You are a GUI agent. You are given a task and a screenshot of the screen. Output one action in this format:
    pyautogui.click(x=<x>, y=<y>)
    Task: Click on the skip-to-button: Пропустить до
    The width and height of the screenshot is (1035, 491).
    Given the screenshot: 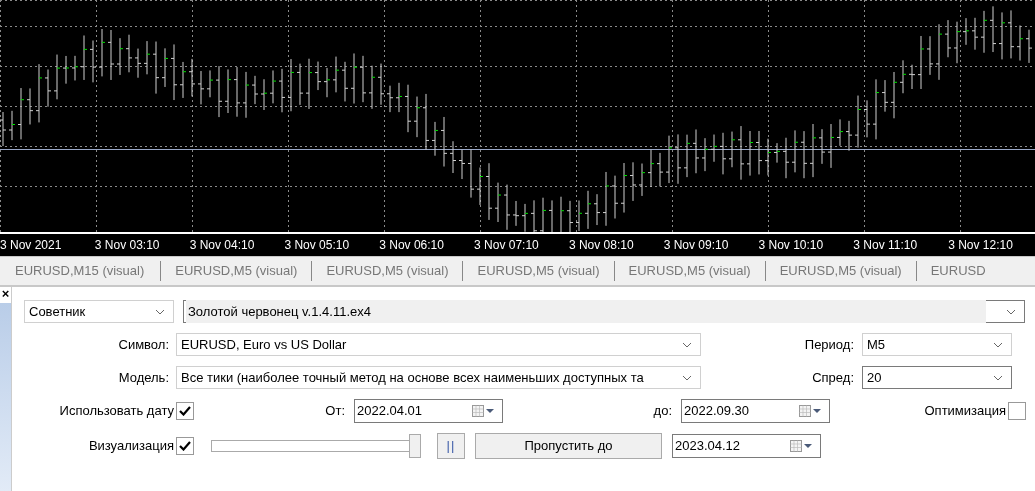 What is the action you would take?
    pyautogui.click(x=568, y=446)
    